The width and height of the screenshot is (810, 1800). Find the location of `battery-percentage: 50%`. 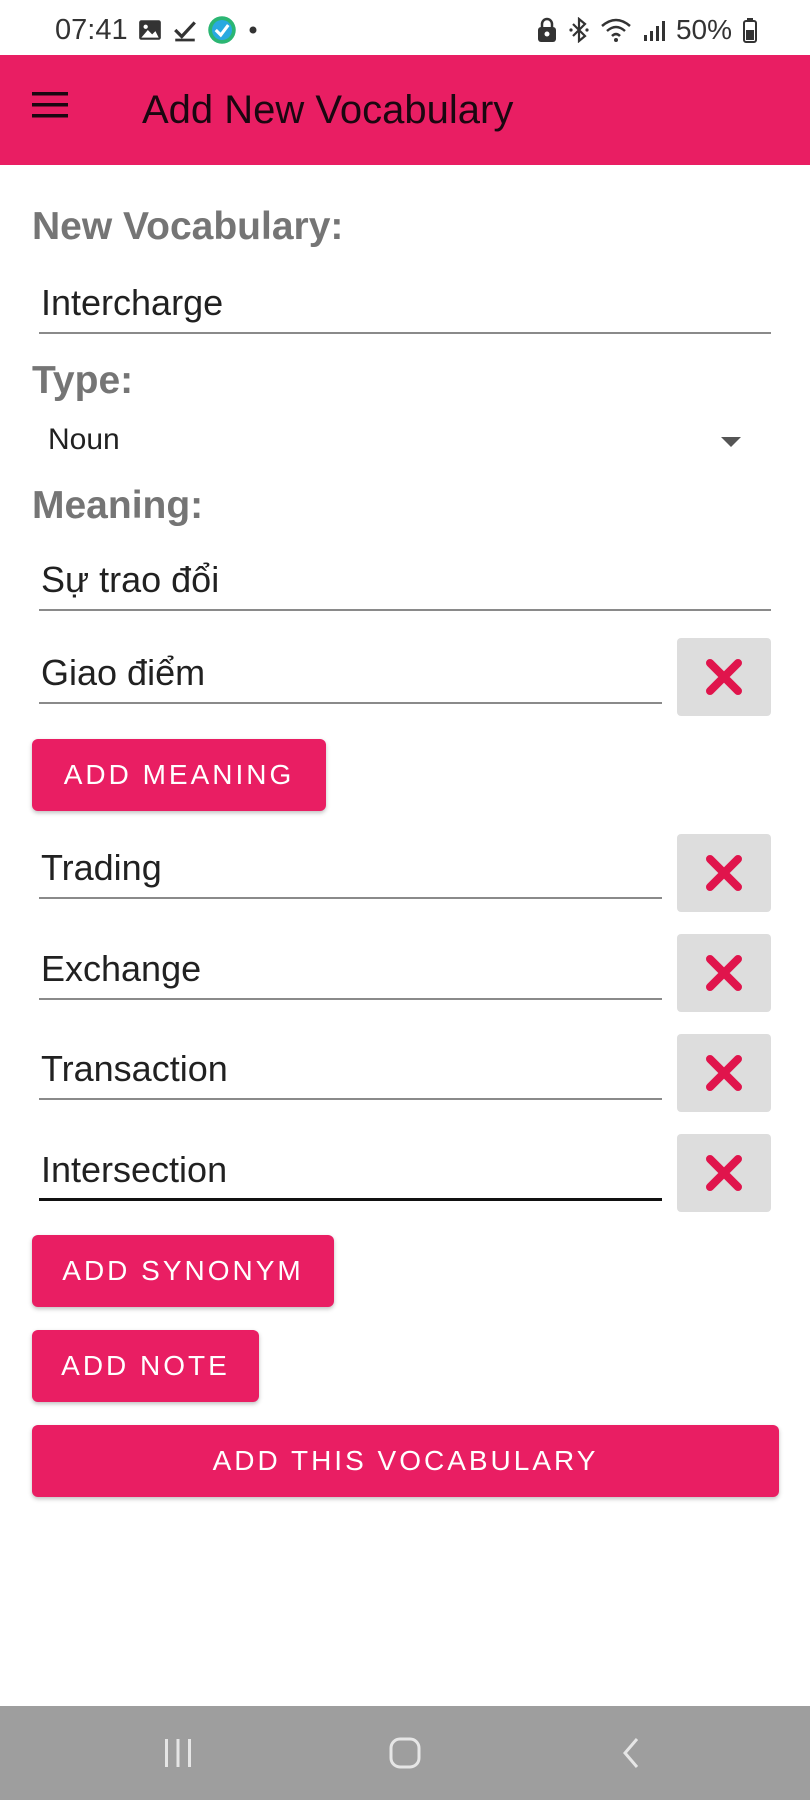

battery-percentage: 50% is located at coordinates (703, 29).